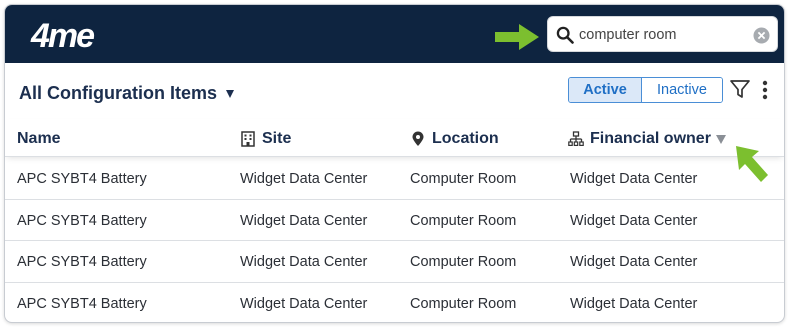  I want to click on view-title: All Configuration Items, so click(118, 93).